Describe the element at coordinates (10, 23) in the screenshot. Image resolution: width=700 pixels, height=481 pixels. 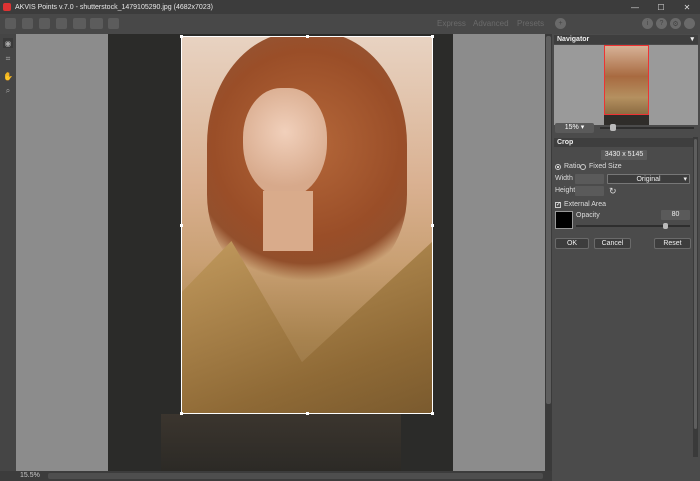
I see `home-icon` at that location.